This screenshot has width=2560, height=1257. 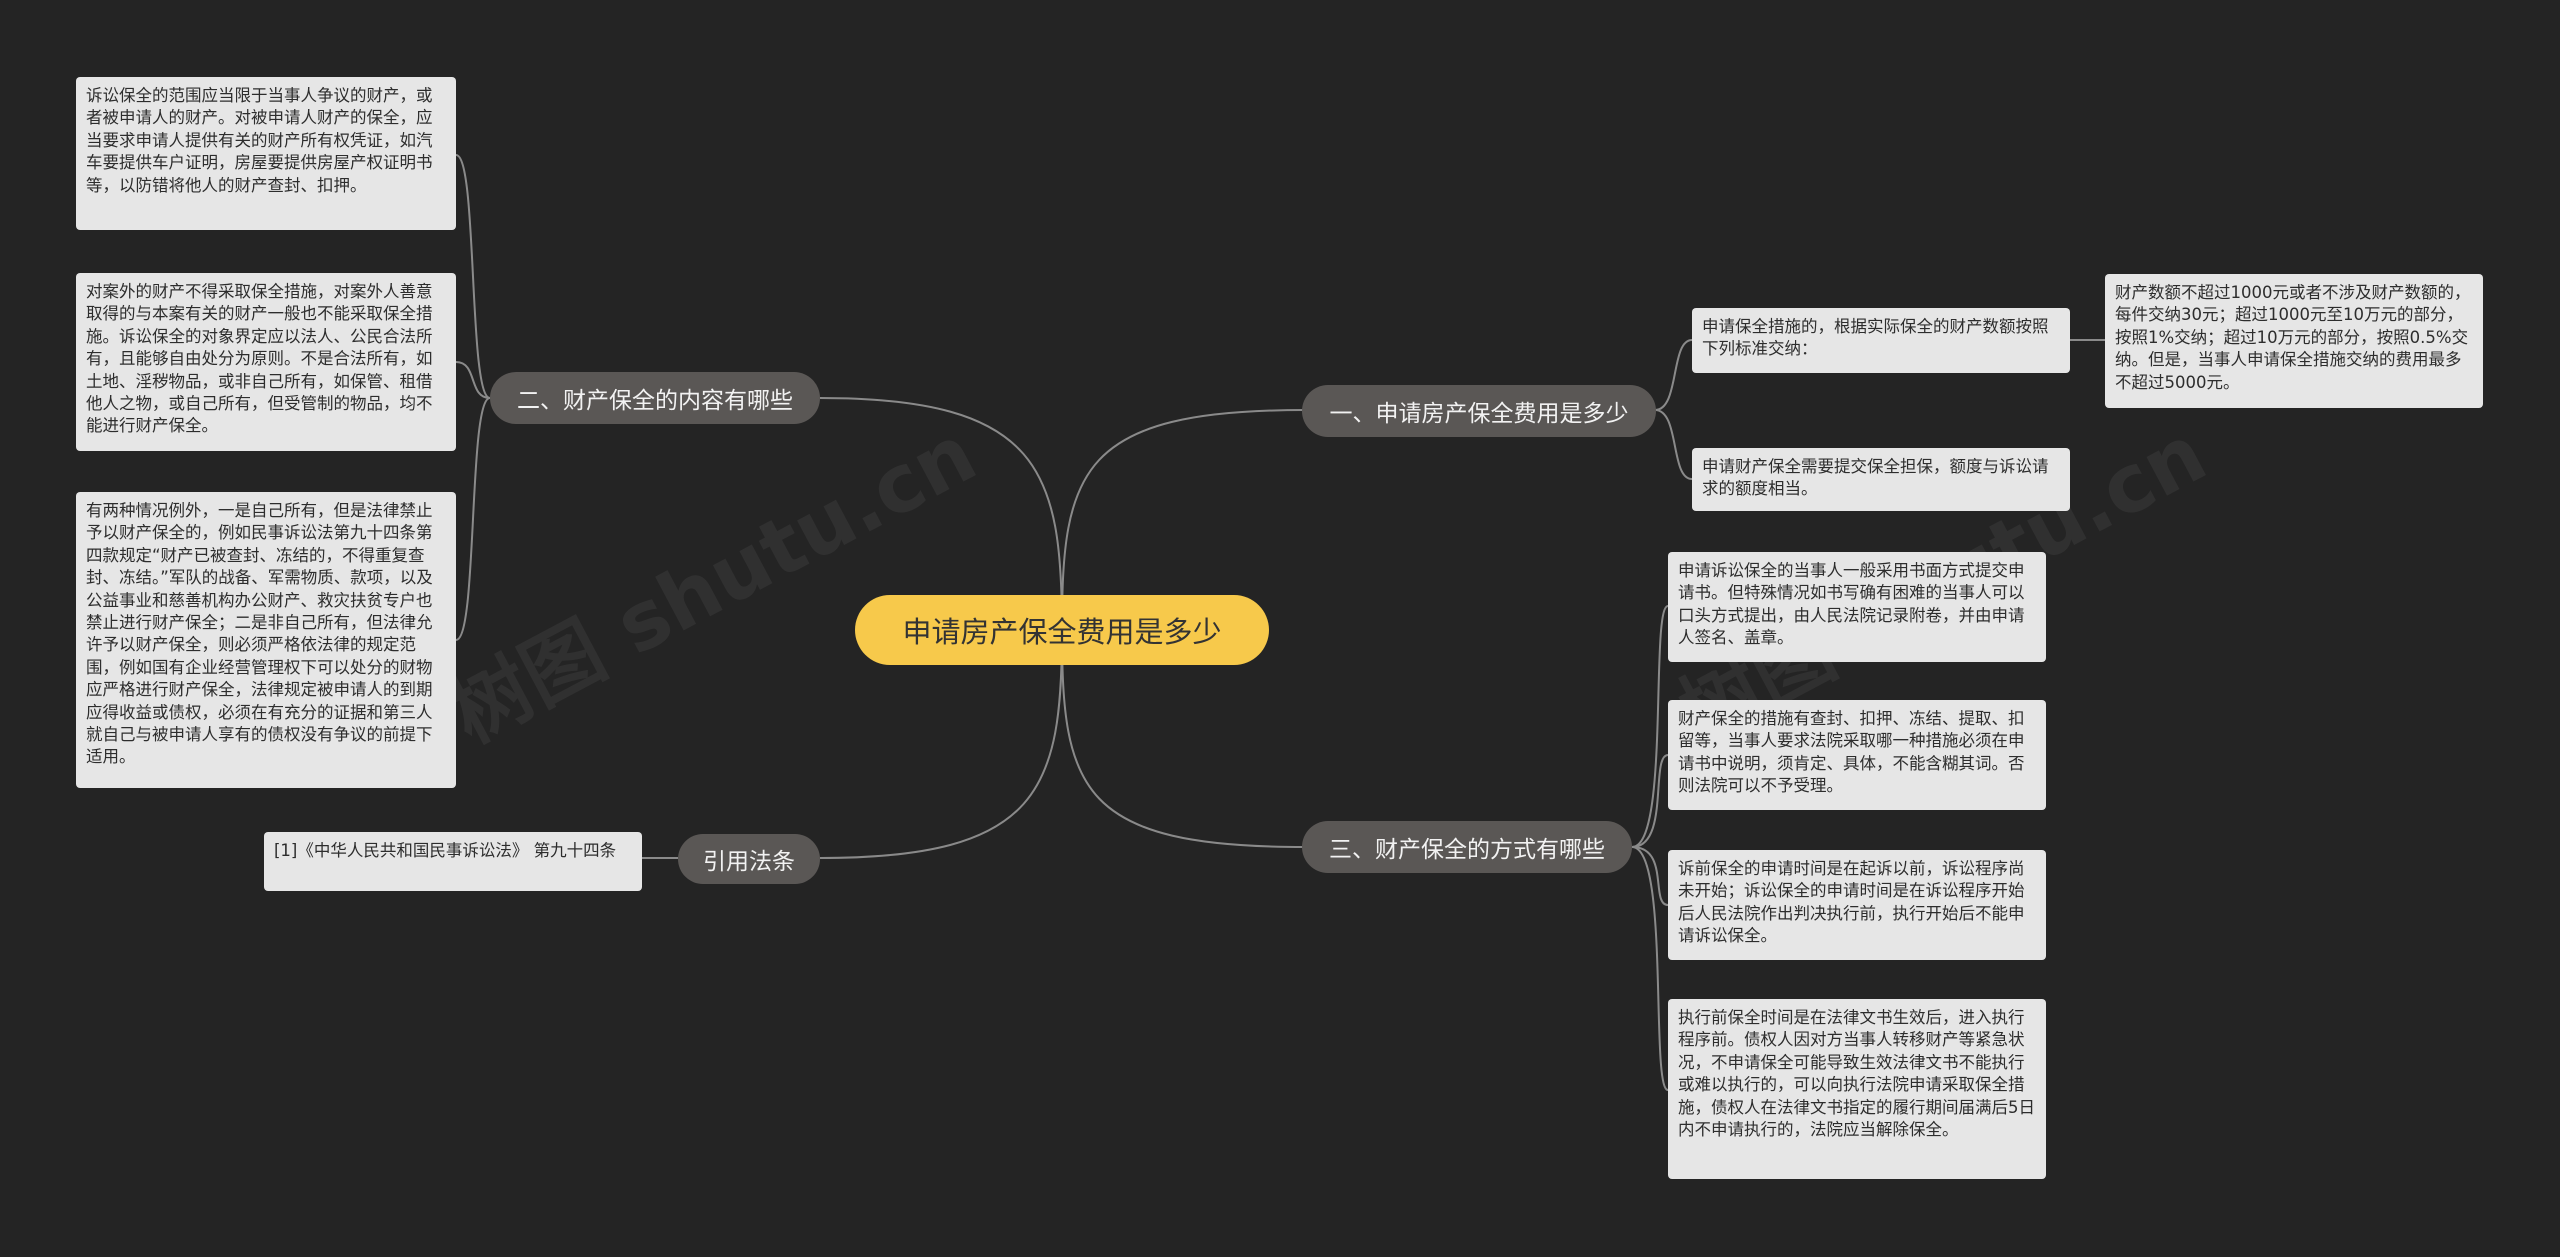 What do you see at coordinates (453, 861) in the screenshot?
I see `leaf-law-citation: [1]《中华人民共和国民事诉讼法》 第九十四条` at bounding box center [453, 861].